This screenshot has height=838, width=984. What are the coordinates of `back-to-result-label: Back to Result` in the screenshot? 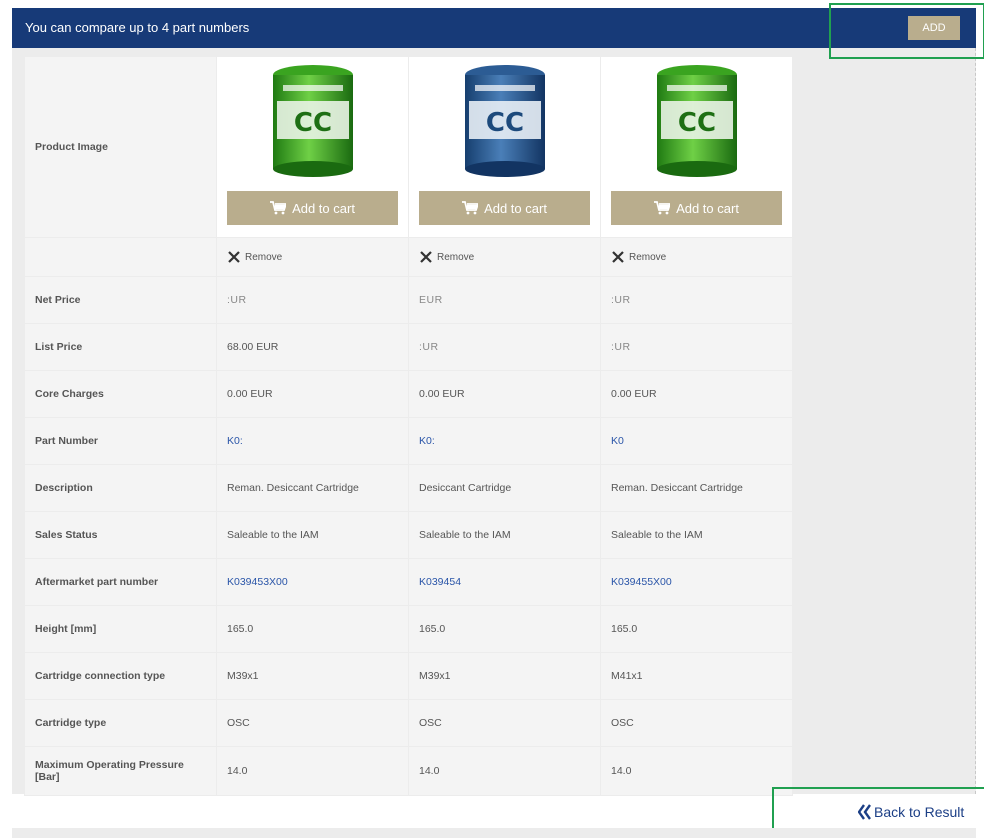 It's located at (919, 812).